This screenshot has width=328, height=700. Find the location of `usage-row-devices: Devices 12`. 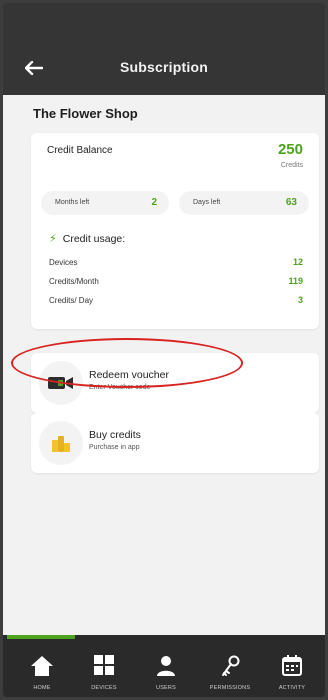

usage-row-devices: Devices 12 is located at coordinates (176, 264).